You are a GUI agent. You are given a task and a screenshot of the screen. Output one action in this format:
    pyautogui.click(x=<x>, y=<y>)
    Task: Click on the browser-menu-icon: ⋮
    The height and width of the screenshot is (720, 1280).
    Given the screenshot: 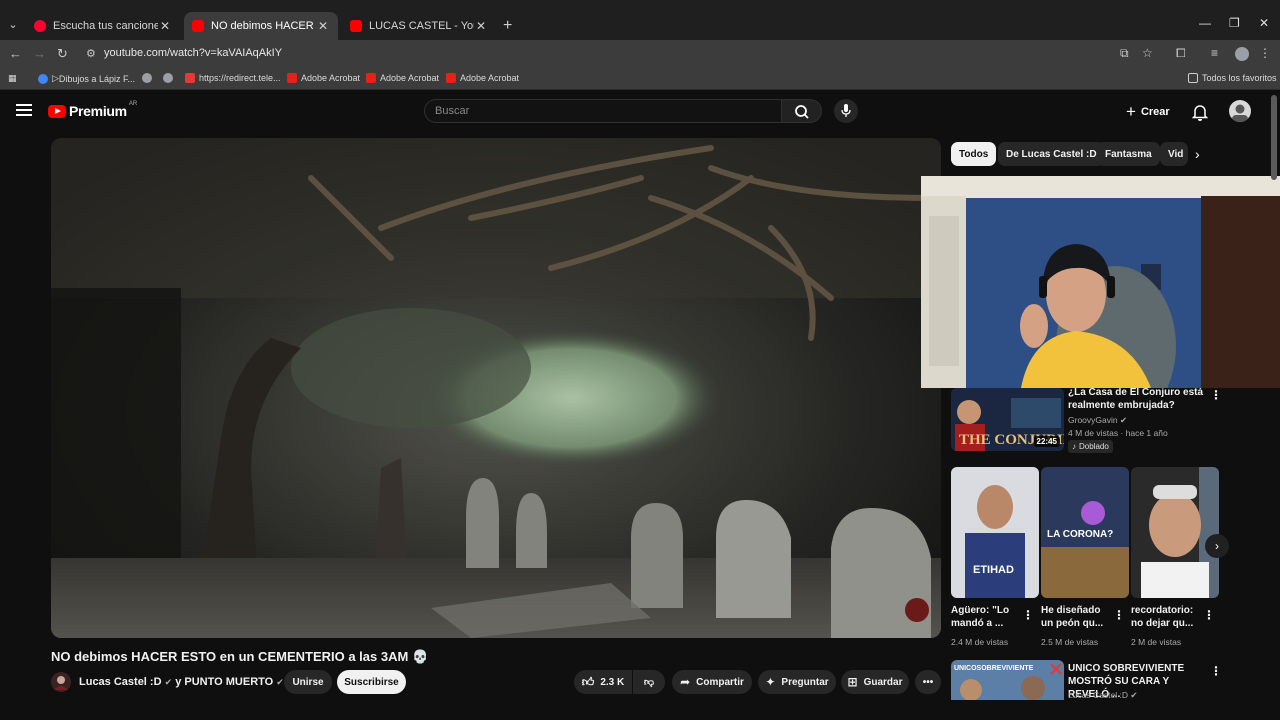 What is the action you would take?
    pyautogui.click(x=1265, y=53)
    